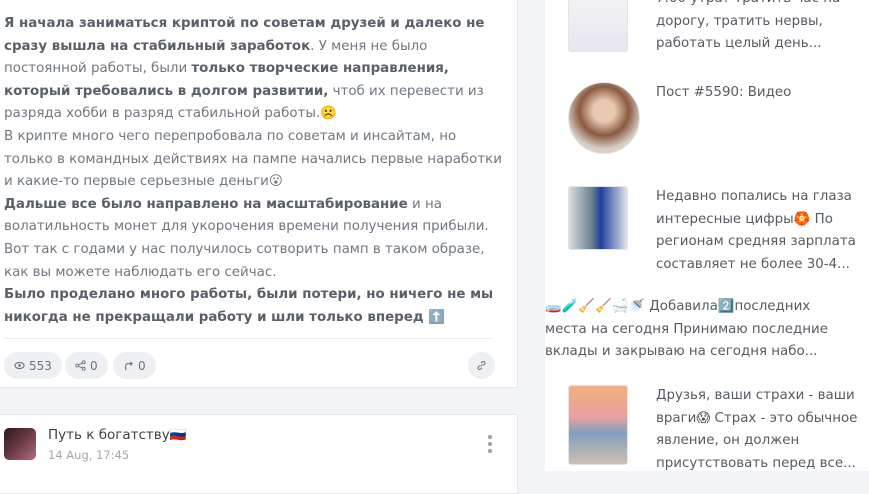 This screenshot has width=869, height=494. I want to click on share-button: 0, so click(86, 365).